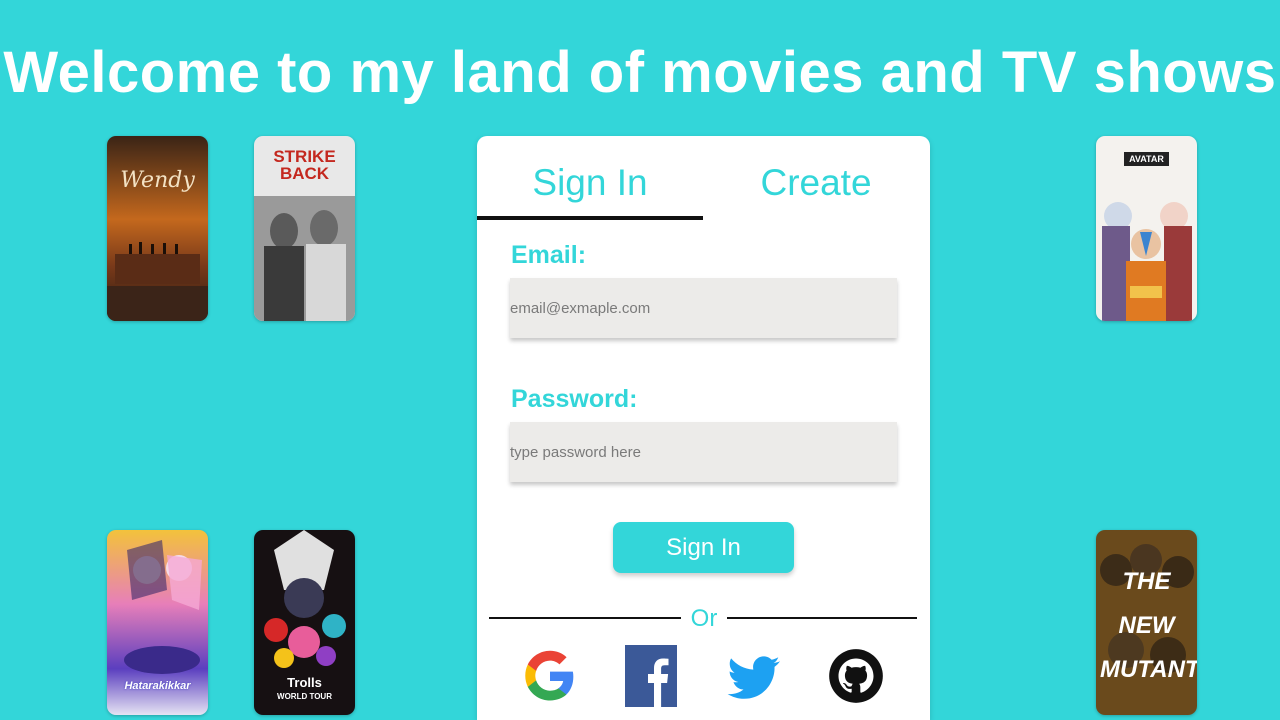  I want to click on google-icon-graphic, so click(549, 675).